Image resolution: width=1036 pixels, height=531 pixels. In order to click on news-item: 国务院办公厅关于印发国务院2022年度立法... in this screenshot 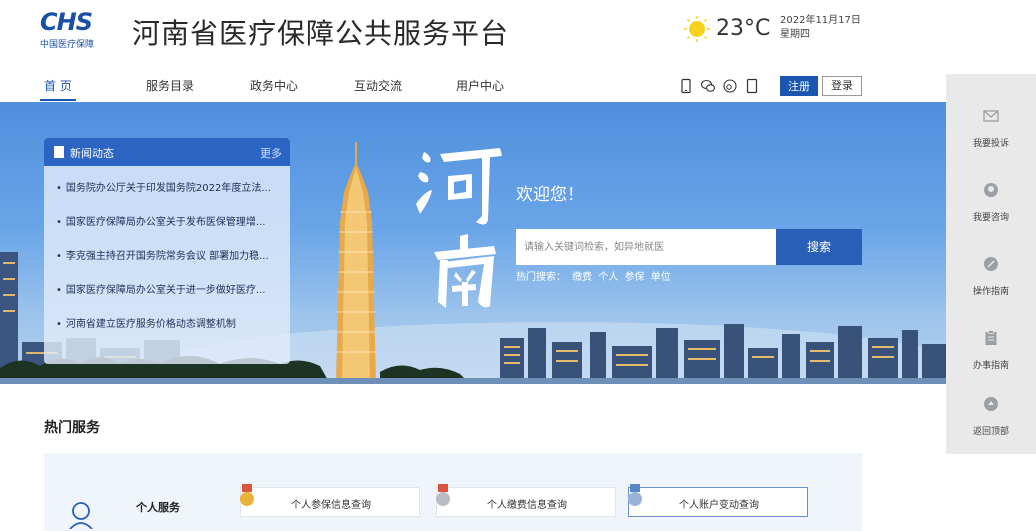, I will do `click(169, 189)`.